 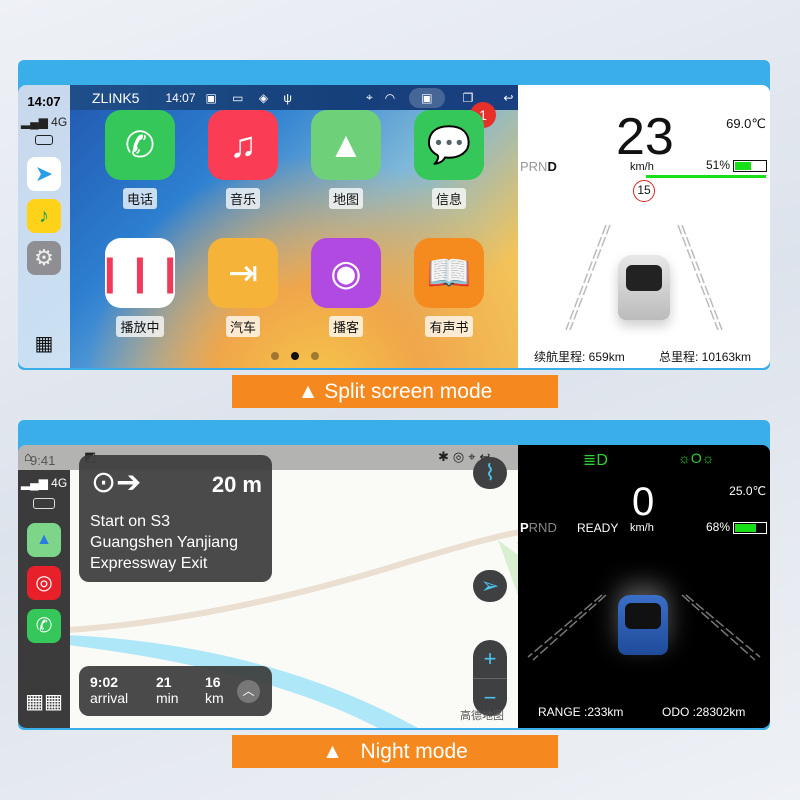 I want to click on odometer: 总里程: 10163km, so click(x=705, y=357).